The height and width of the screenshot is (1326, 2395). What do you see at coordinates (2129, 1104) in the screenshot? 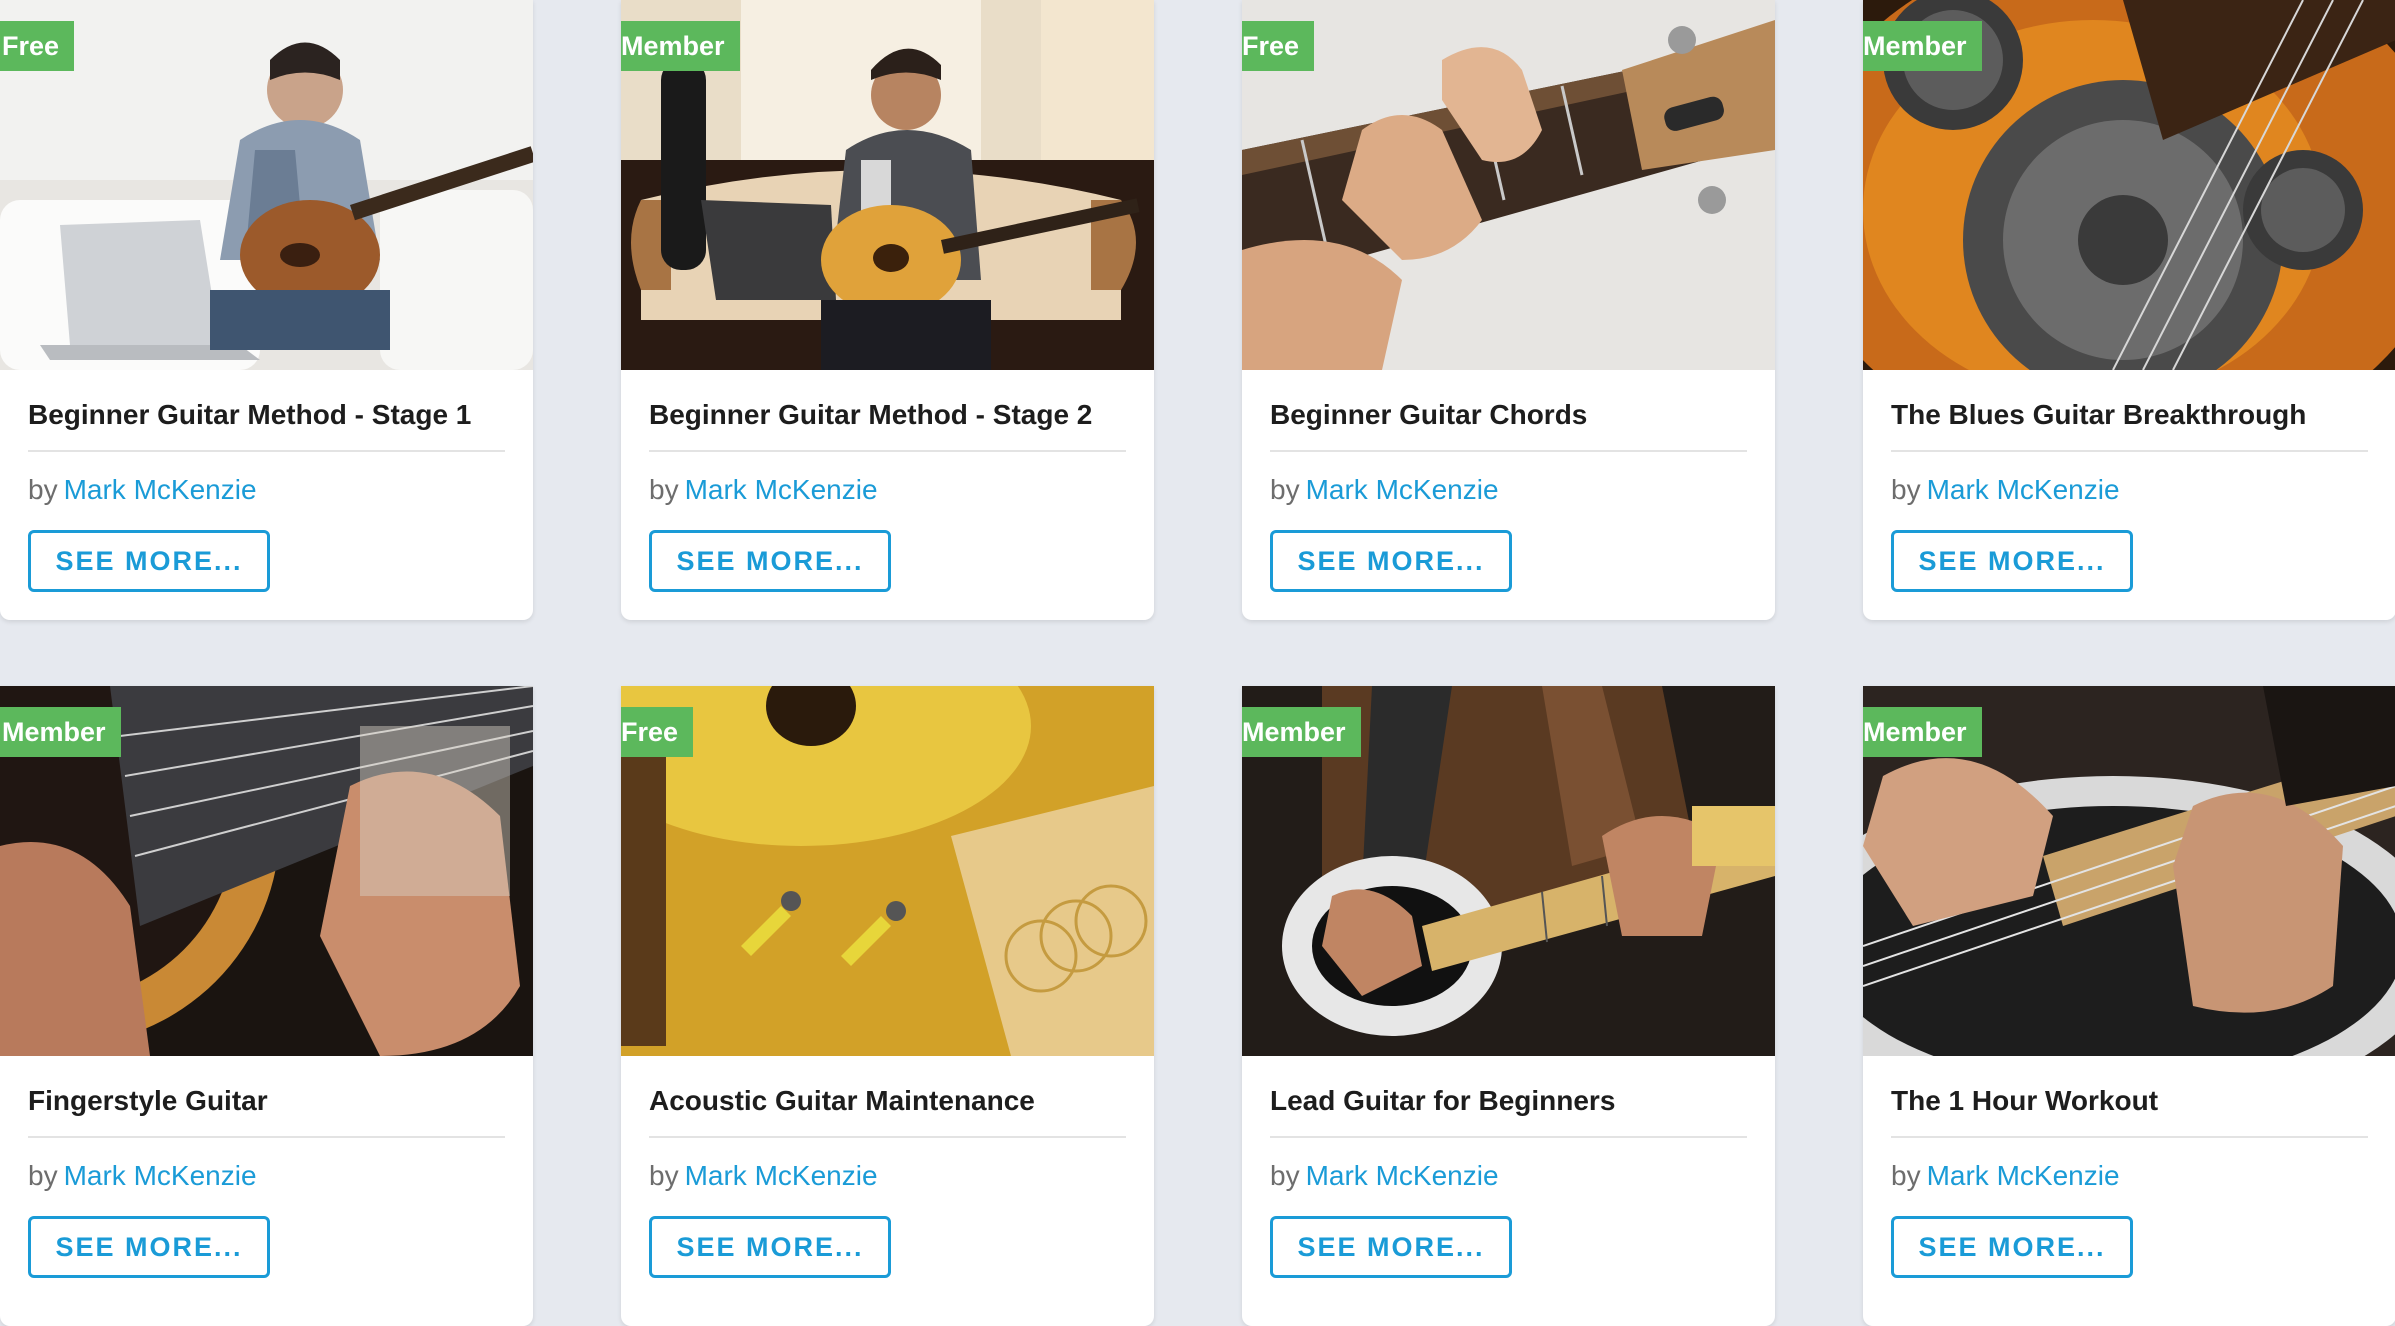
I see `course-title: The 1 Hour Workout` at bounding box center [2129, 1104].